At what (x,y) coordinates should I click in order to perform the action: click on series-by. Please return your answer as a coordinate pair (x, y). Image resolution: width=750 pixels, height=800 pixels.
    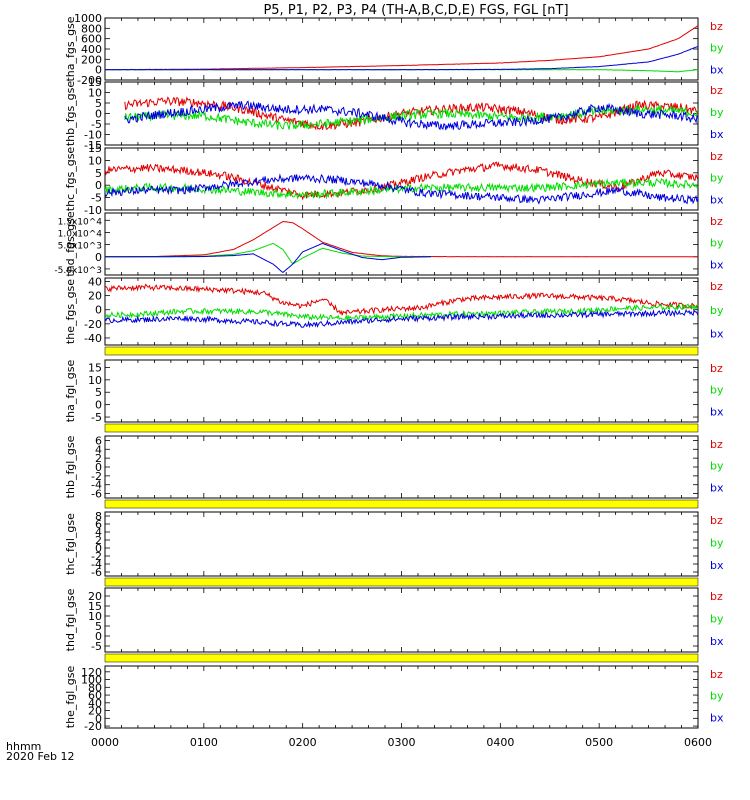
    Looking at the image, I should click on (268, 253).